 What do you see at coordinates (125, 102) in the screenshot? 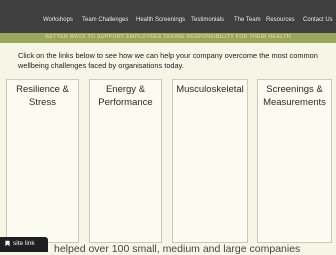
I see `challenge-box-title-line2: Performance` at bounding box center [125, 102].